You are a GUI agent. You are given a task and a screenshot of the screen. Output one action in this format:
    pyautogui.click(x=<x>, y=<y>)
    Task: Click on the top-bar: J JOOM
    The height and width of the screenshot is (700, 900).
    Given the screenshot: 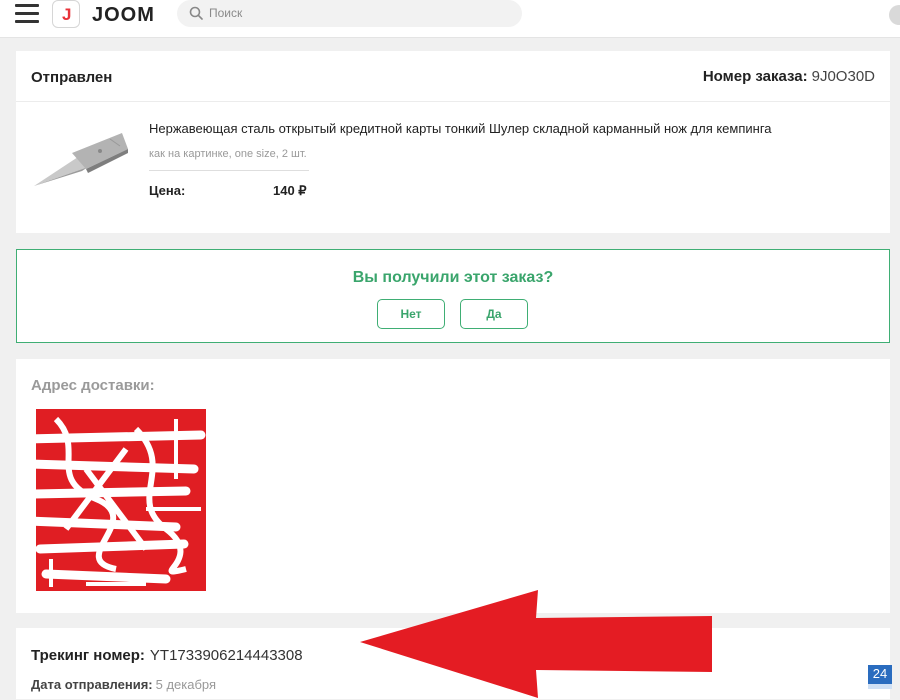 What is the action you would take?
    pyautogui.click(x=450, y=19)
    